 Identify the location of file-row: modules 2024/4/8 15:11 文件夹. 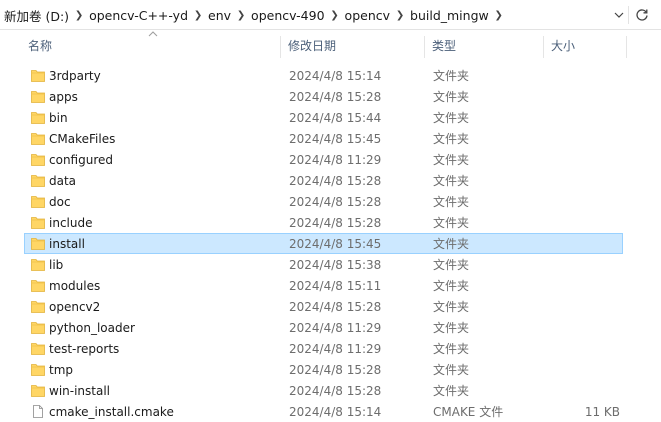
(323, 285).